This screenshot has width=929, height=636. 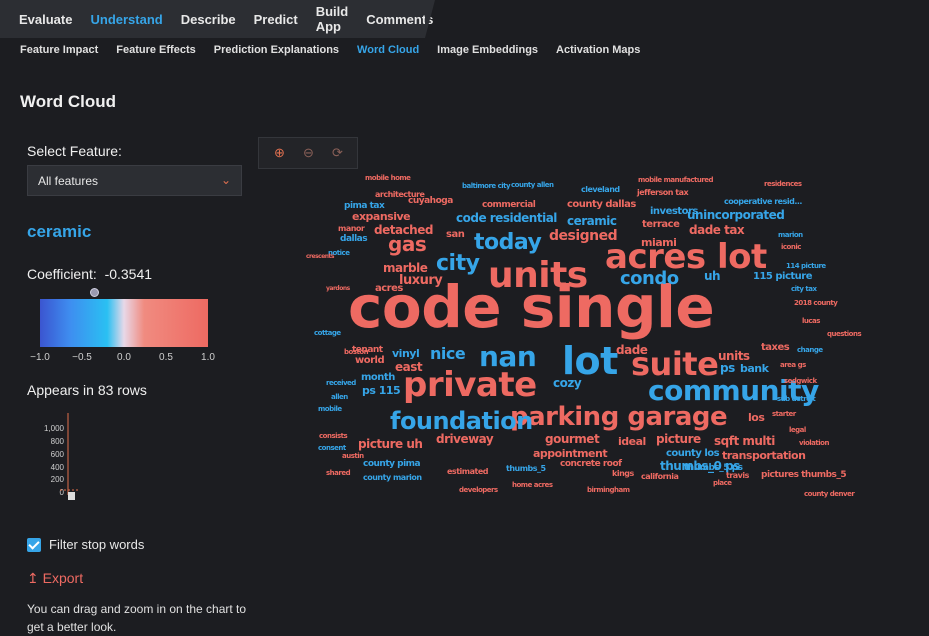 What do you see at coordinates (388, 178) in the screenshot?
I see `cloud-word: mobile home` at bounding box center [388, 178].